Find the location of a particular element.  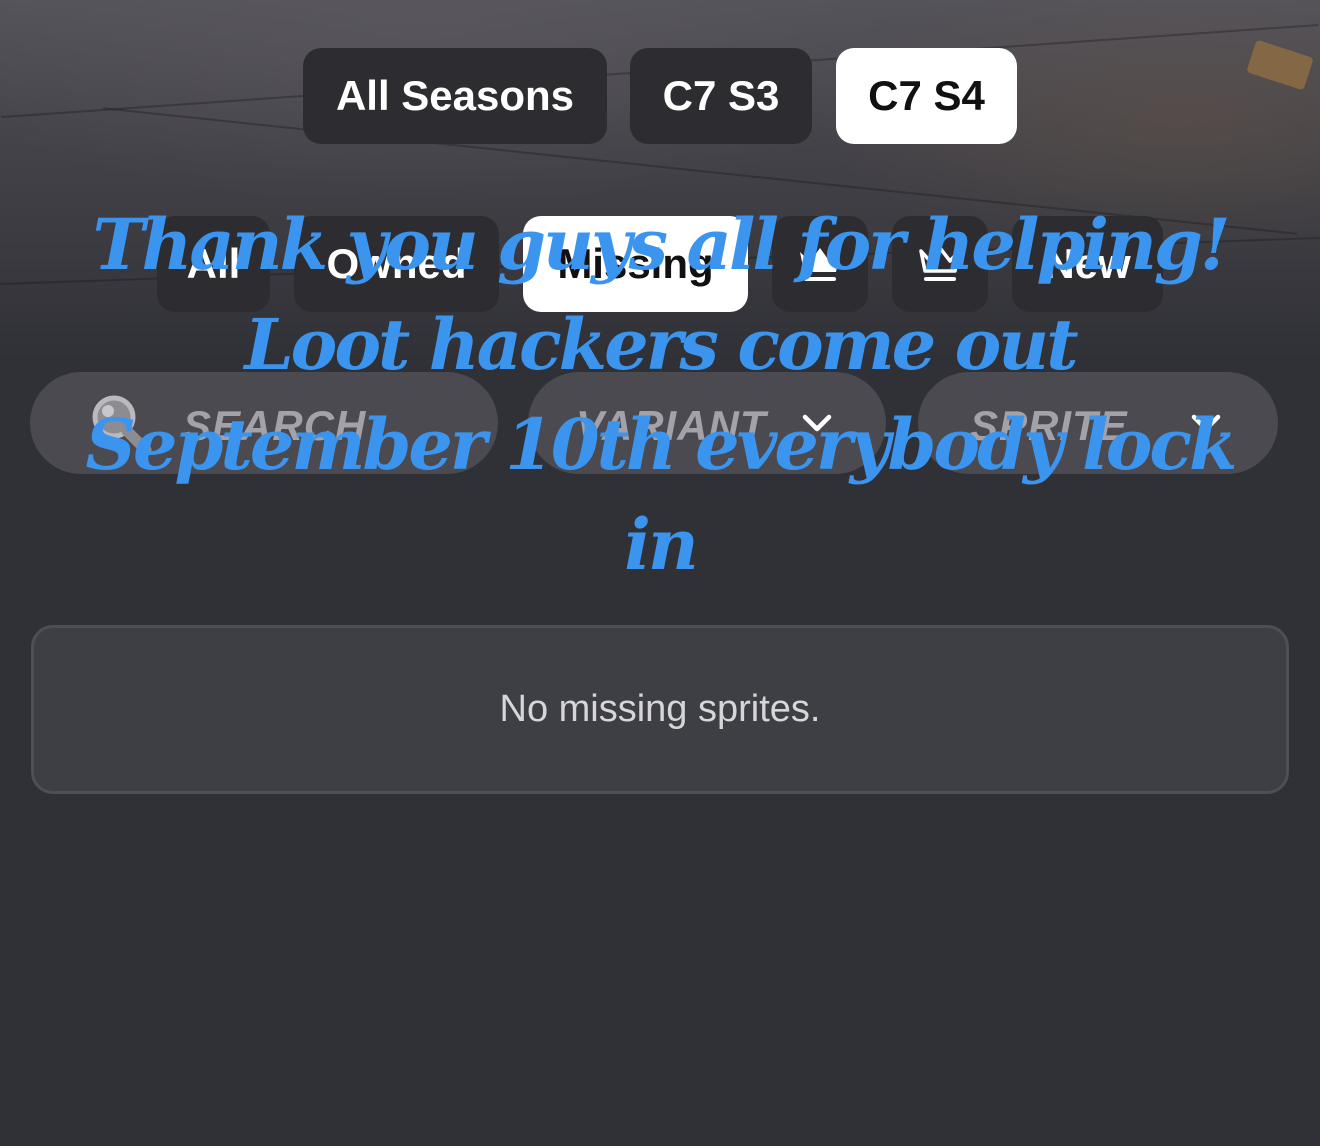

empty-state-message: No missing sprites. is located at coordinates (660, 709).